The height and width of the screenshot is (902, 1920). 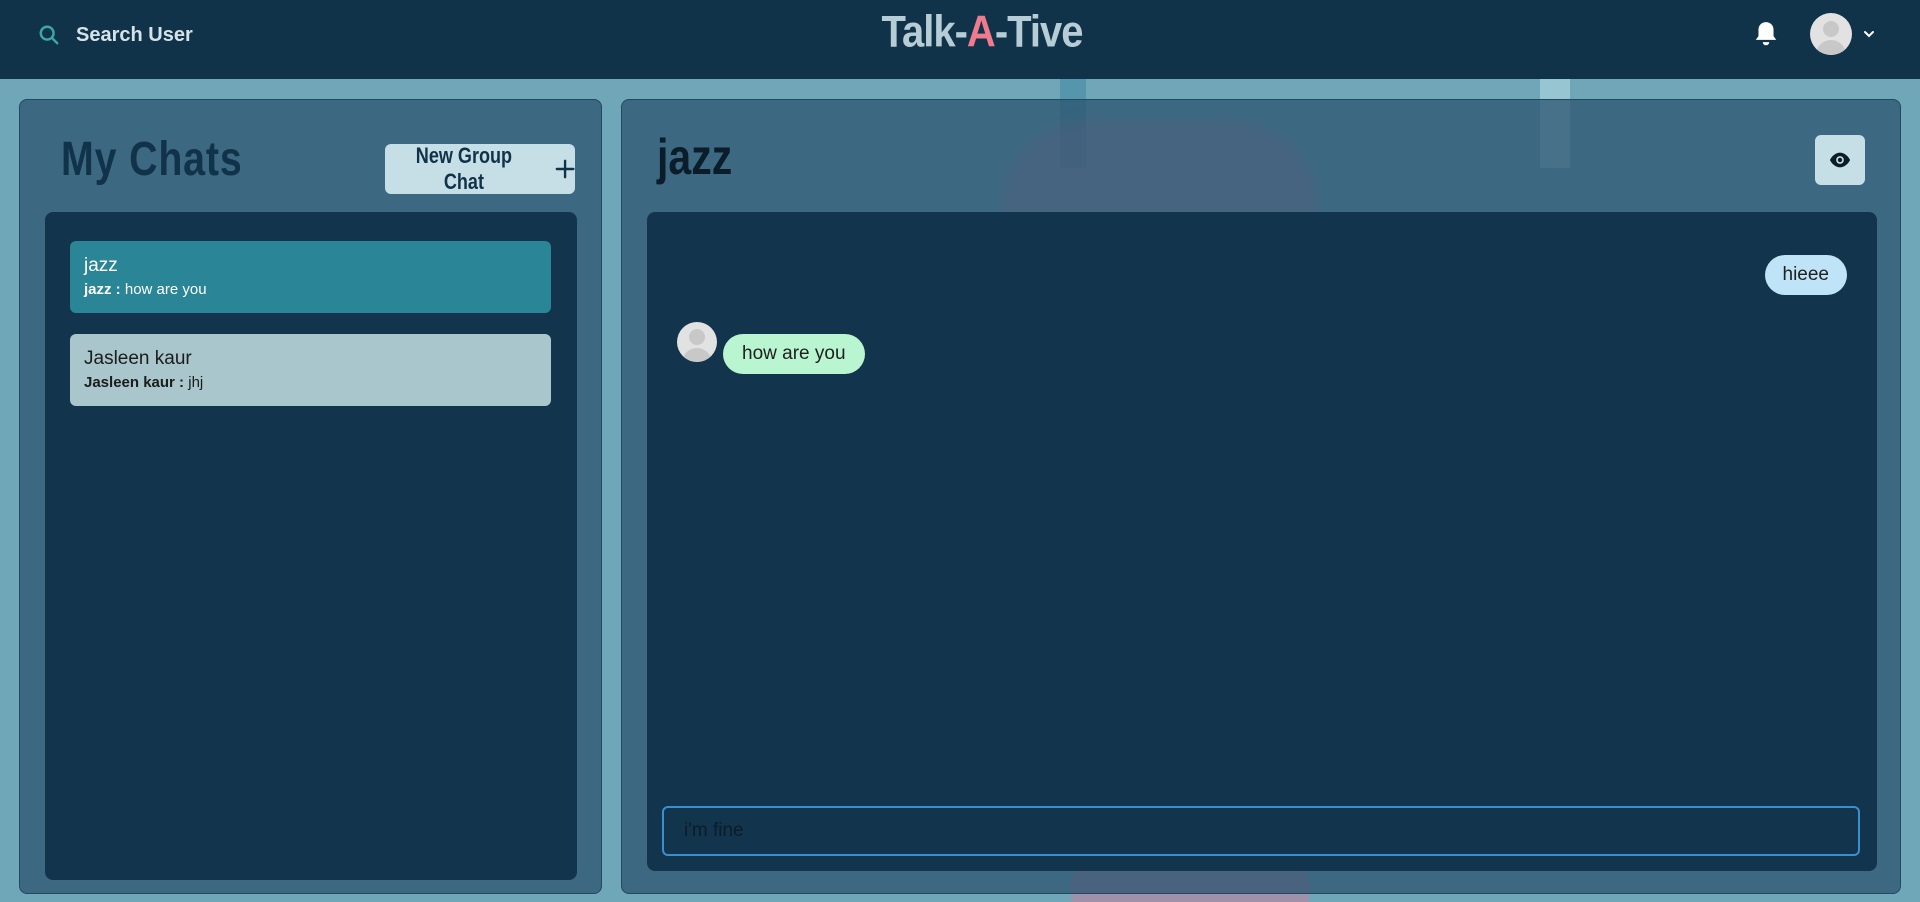 I want to click on view-profile-button, so click(x=1840, y=160).